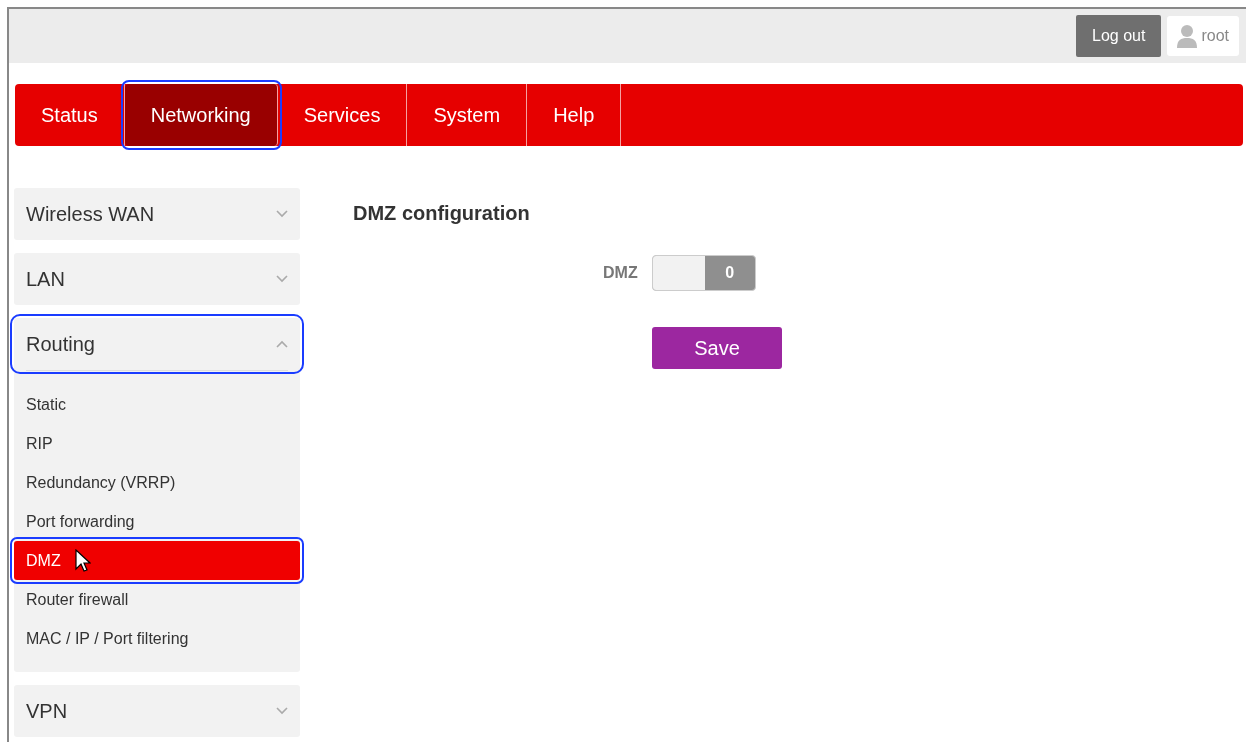  What do you see at coordinates (342, 115) in the screenshot?
I see `nav-tab: Services` at bounding box center [342, 115].